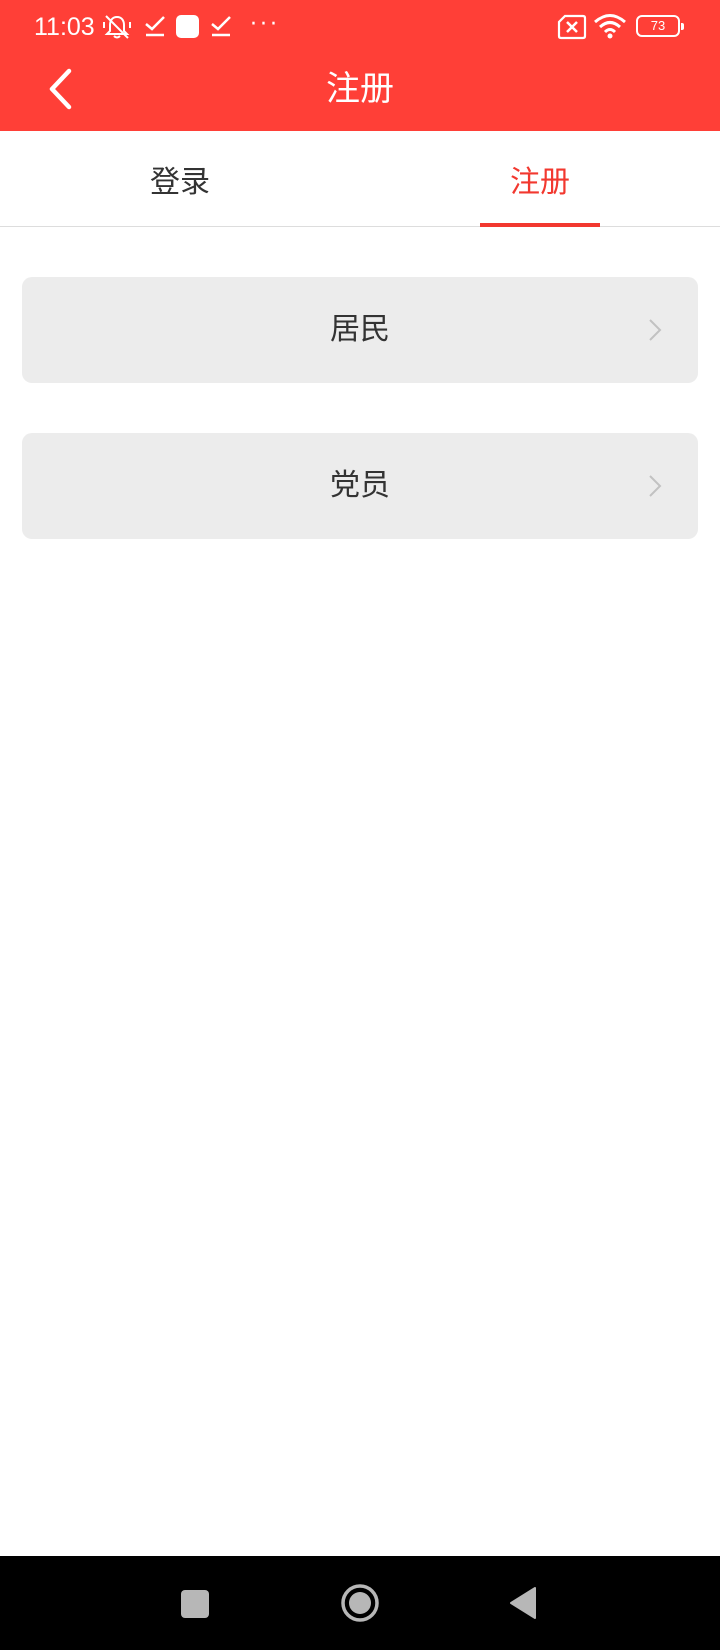 This screenshot has height=1650, width=720. What do you see at coordinates (540, 178) in the screenshot?
I see `tab-register: 注册` at bounding box center [540, 178].